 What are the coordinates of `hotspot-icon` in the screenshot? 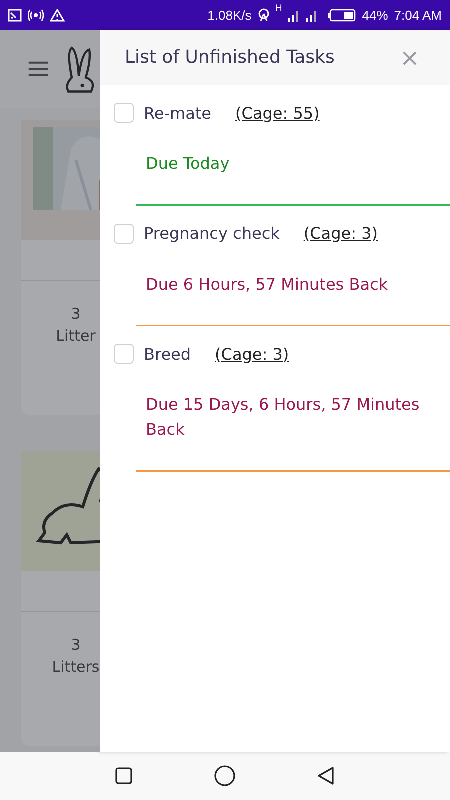 It's located at (36, 15).